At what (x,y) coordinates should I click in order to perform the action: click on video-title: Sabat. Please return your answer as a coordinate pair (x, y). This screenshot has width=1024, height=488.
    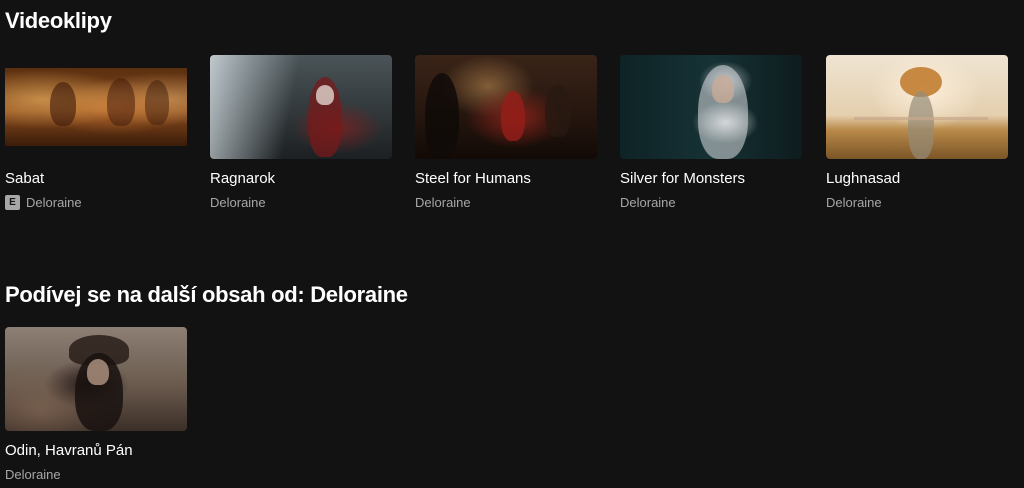
    Looking at the image, I should click on (96, 178).